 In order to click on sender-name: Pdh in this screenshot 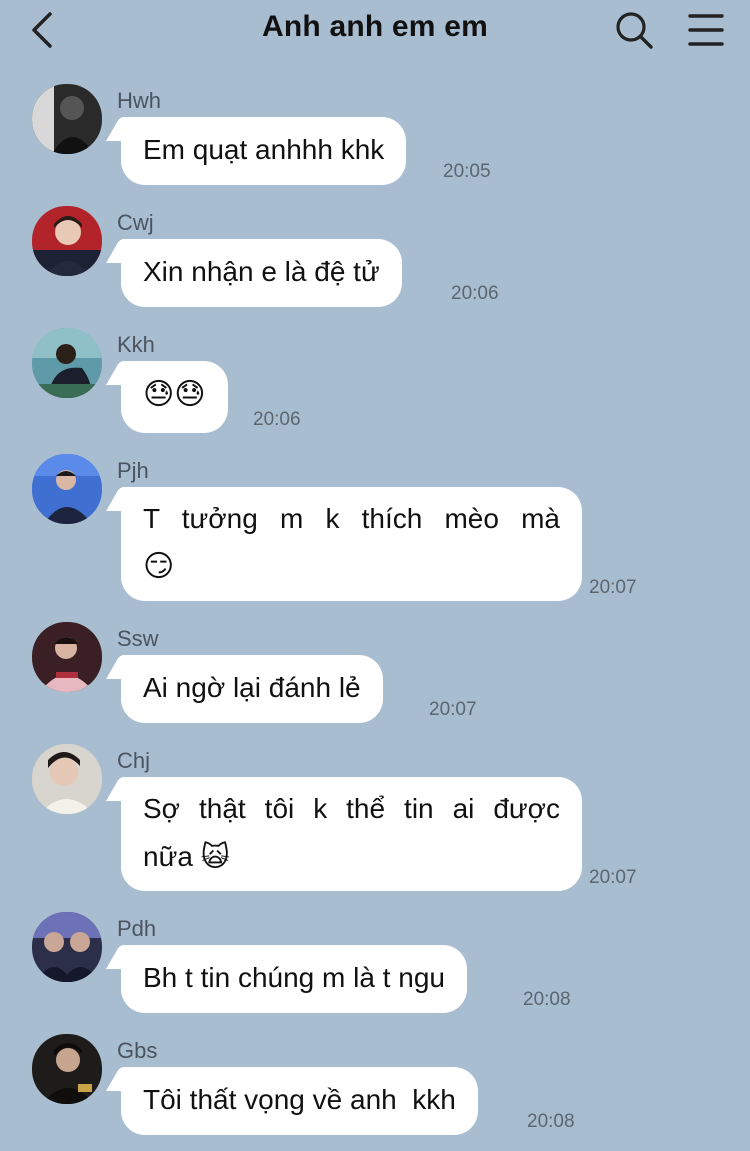, I will do `click(137, 928)`.